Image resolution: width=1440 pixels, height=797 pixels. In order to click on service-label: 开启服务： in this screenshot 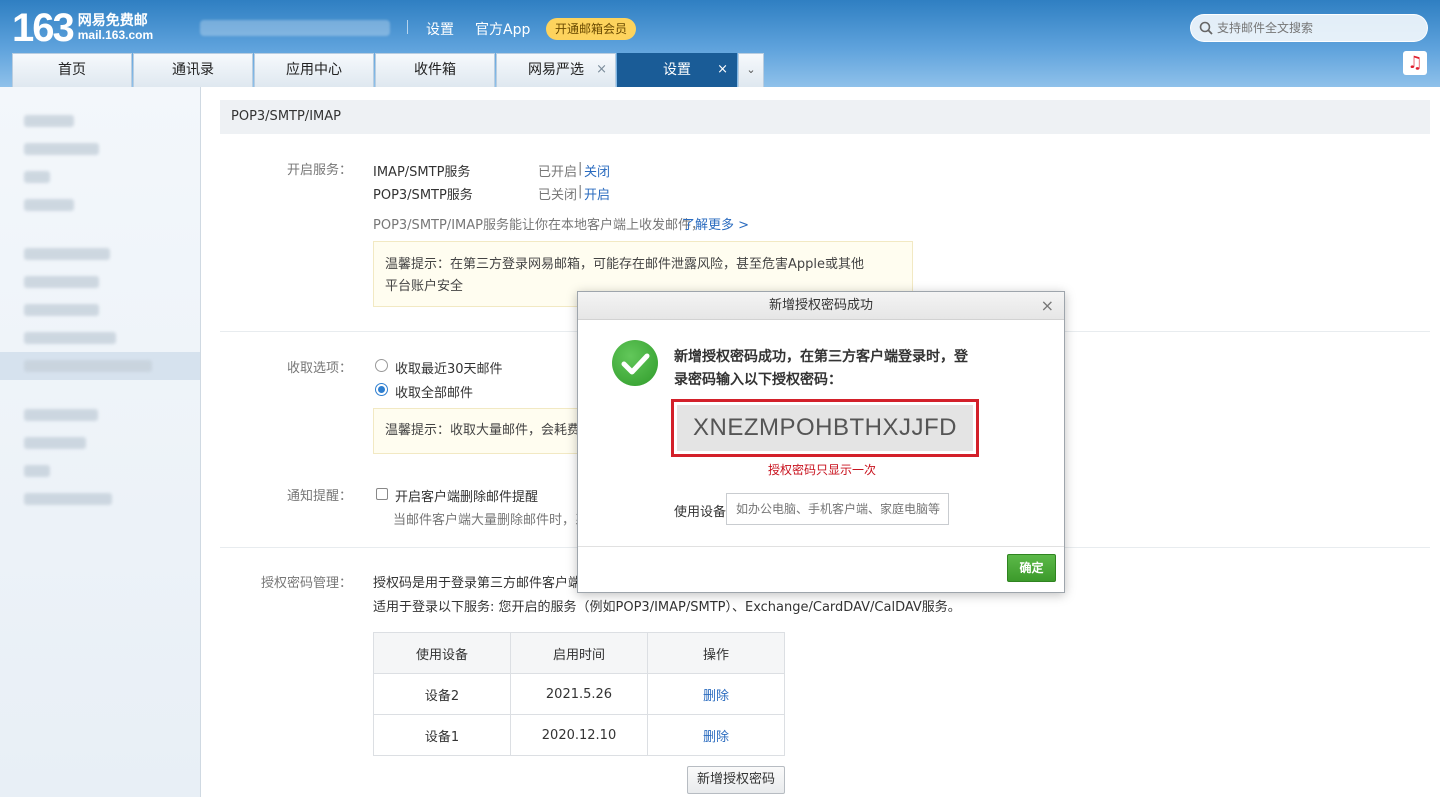, I will do `click(319, 170)`.